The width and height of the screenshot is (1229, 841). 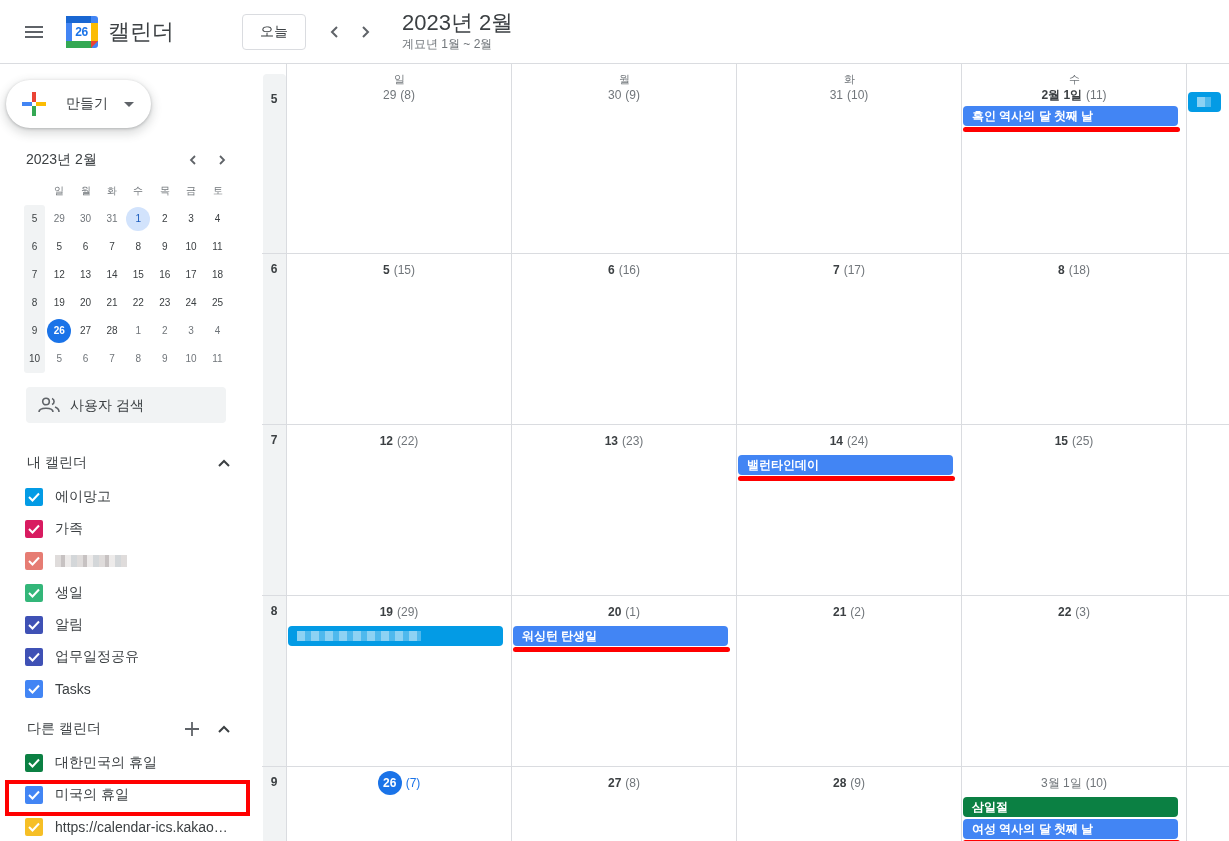 I want to click on create-button: 만들기, so click(x=78, y=104).